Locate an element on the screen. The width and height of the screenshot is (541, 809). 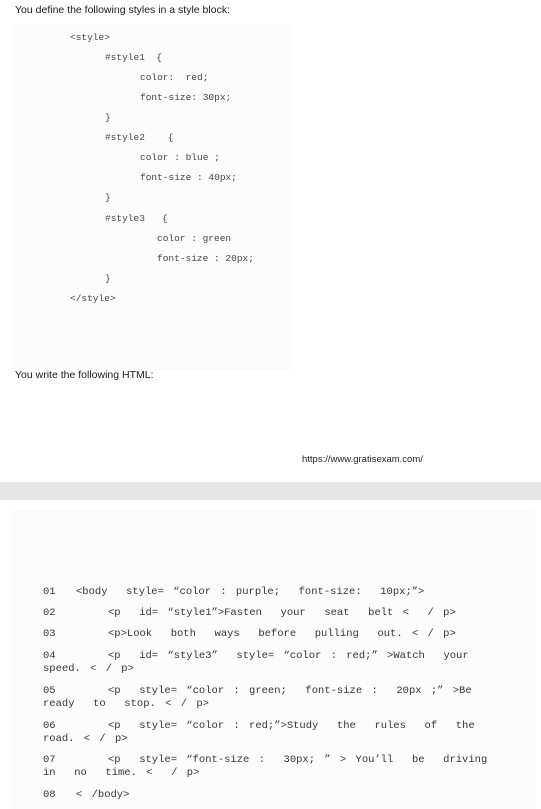
html-intro-text: You write the following HTML: is located at coordinates (84, 375).